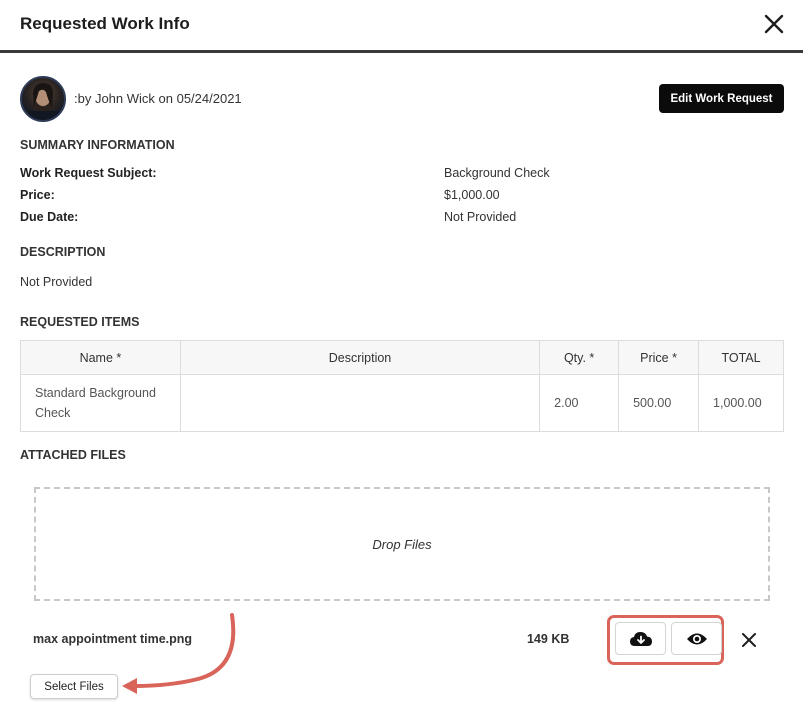 The height and width of the screenshot is (714, 803). Describe the element at coordinates (105, 23) in the screenshot. I see `modal-title: Requested Work Info` at that location.